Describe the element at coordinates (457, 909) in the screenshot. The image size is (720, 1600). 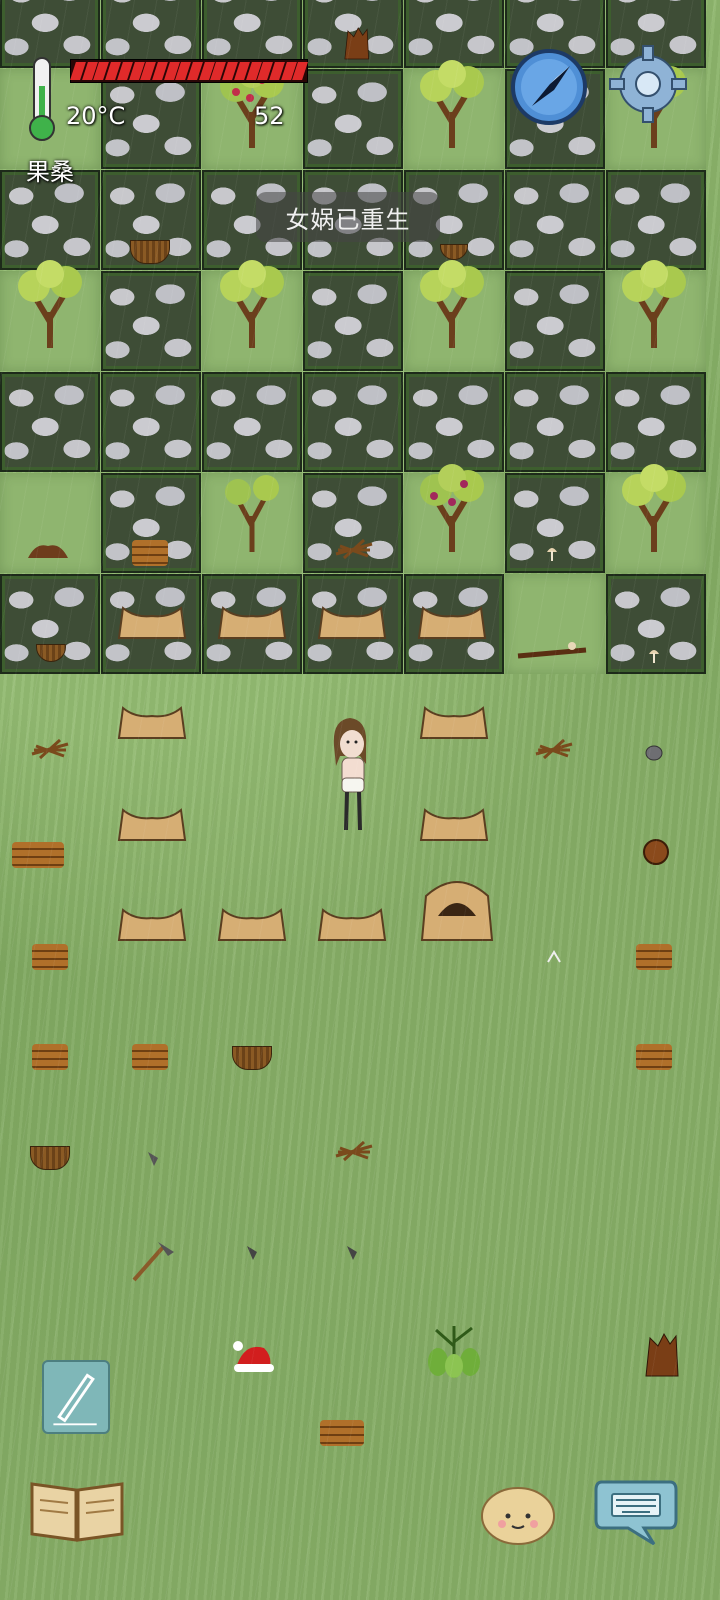
I see `adobe-oven` at that location.